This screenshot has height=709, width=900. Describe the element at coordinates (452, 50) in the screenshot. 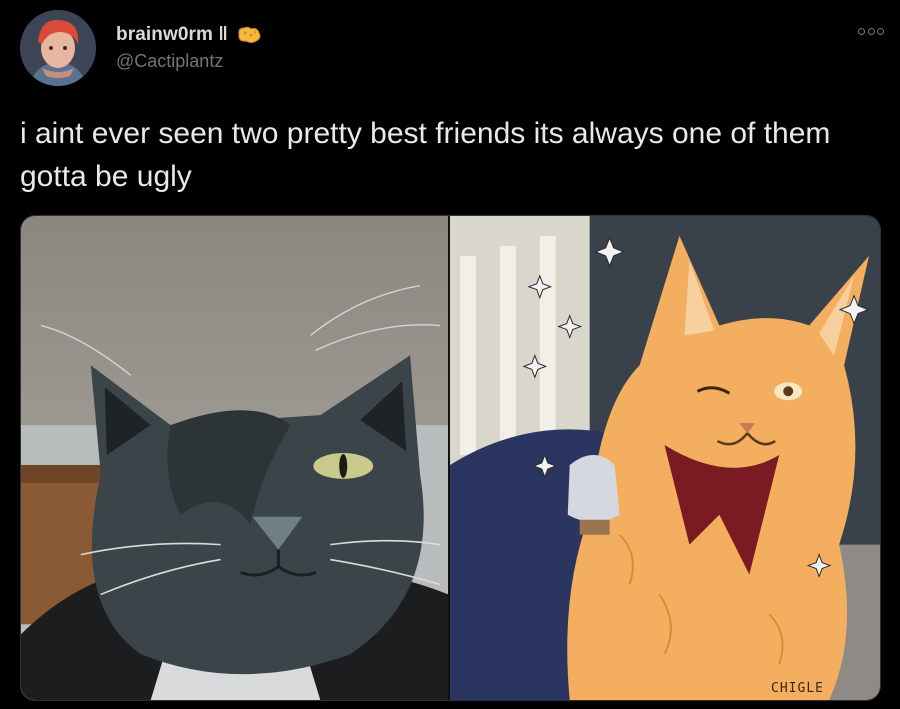

I see `tweet-header: brainw0rm ‖ @Cactiplantz` at that location.